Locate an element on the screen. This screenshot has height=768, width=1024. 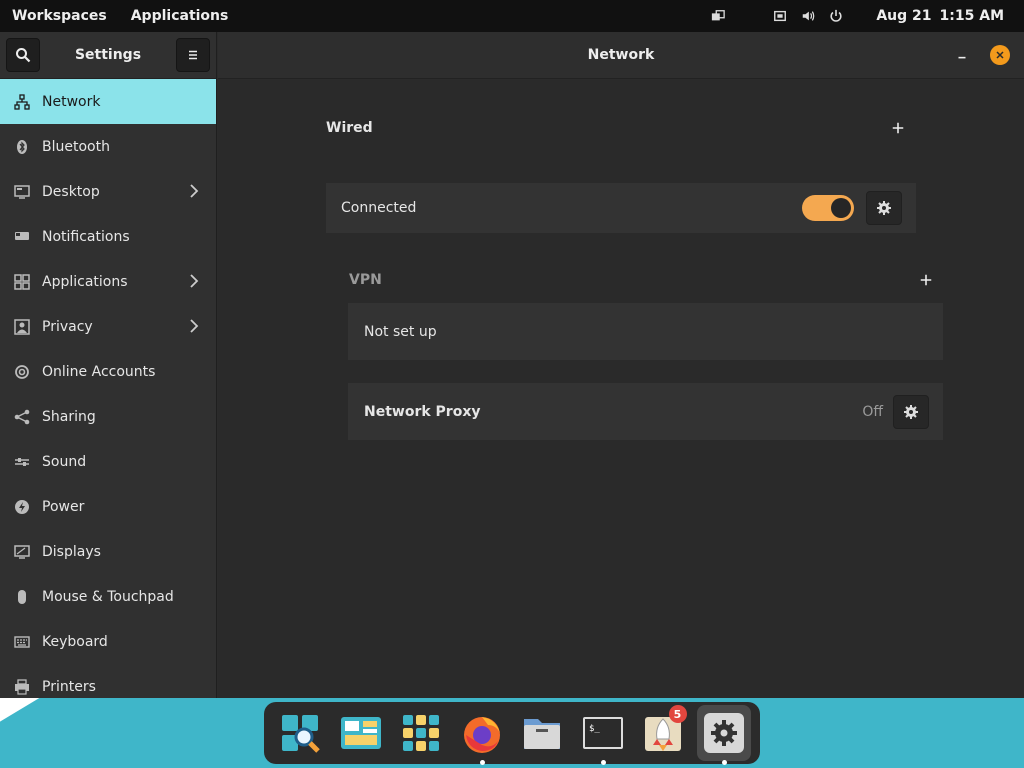
wired-toggle is located at coordinates (828, 208).